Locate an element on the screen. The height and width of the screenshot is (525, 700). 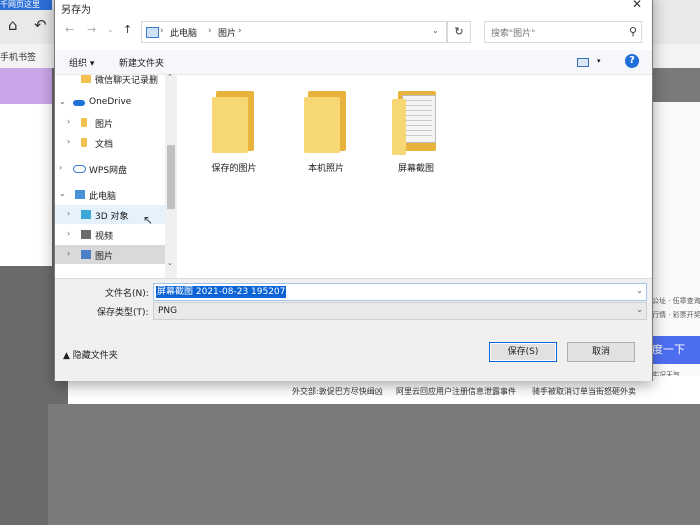
forward-arrow-icon: → is located at coordinates (91, 29).